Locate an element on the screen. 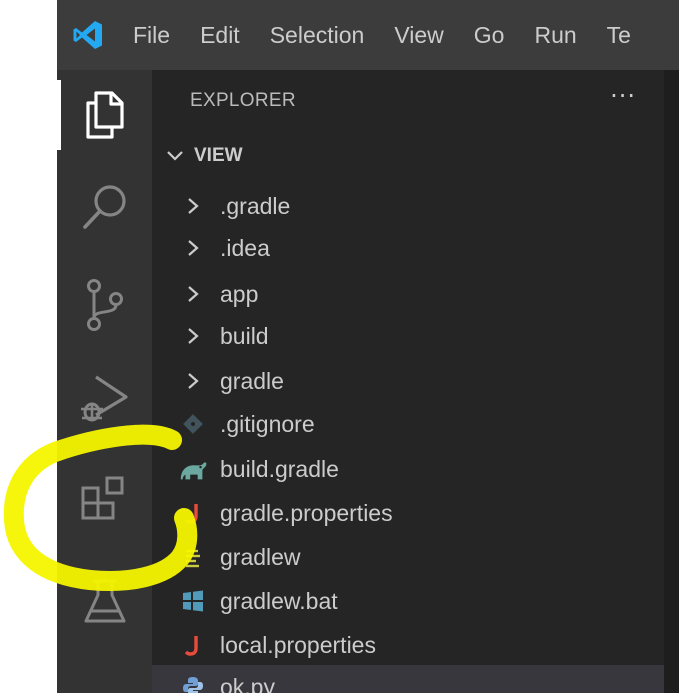 The height and width of the screenshot is (693, 679). menu-selection: Selection is located at coordinates (317, 35).